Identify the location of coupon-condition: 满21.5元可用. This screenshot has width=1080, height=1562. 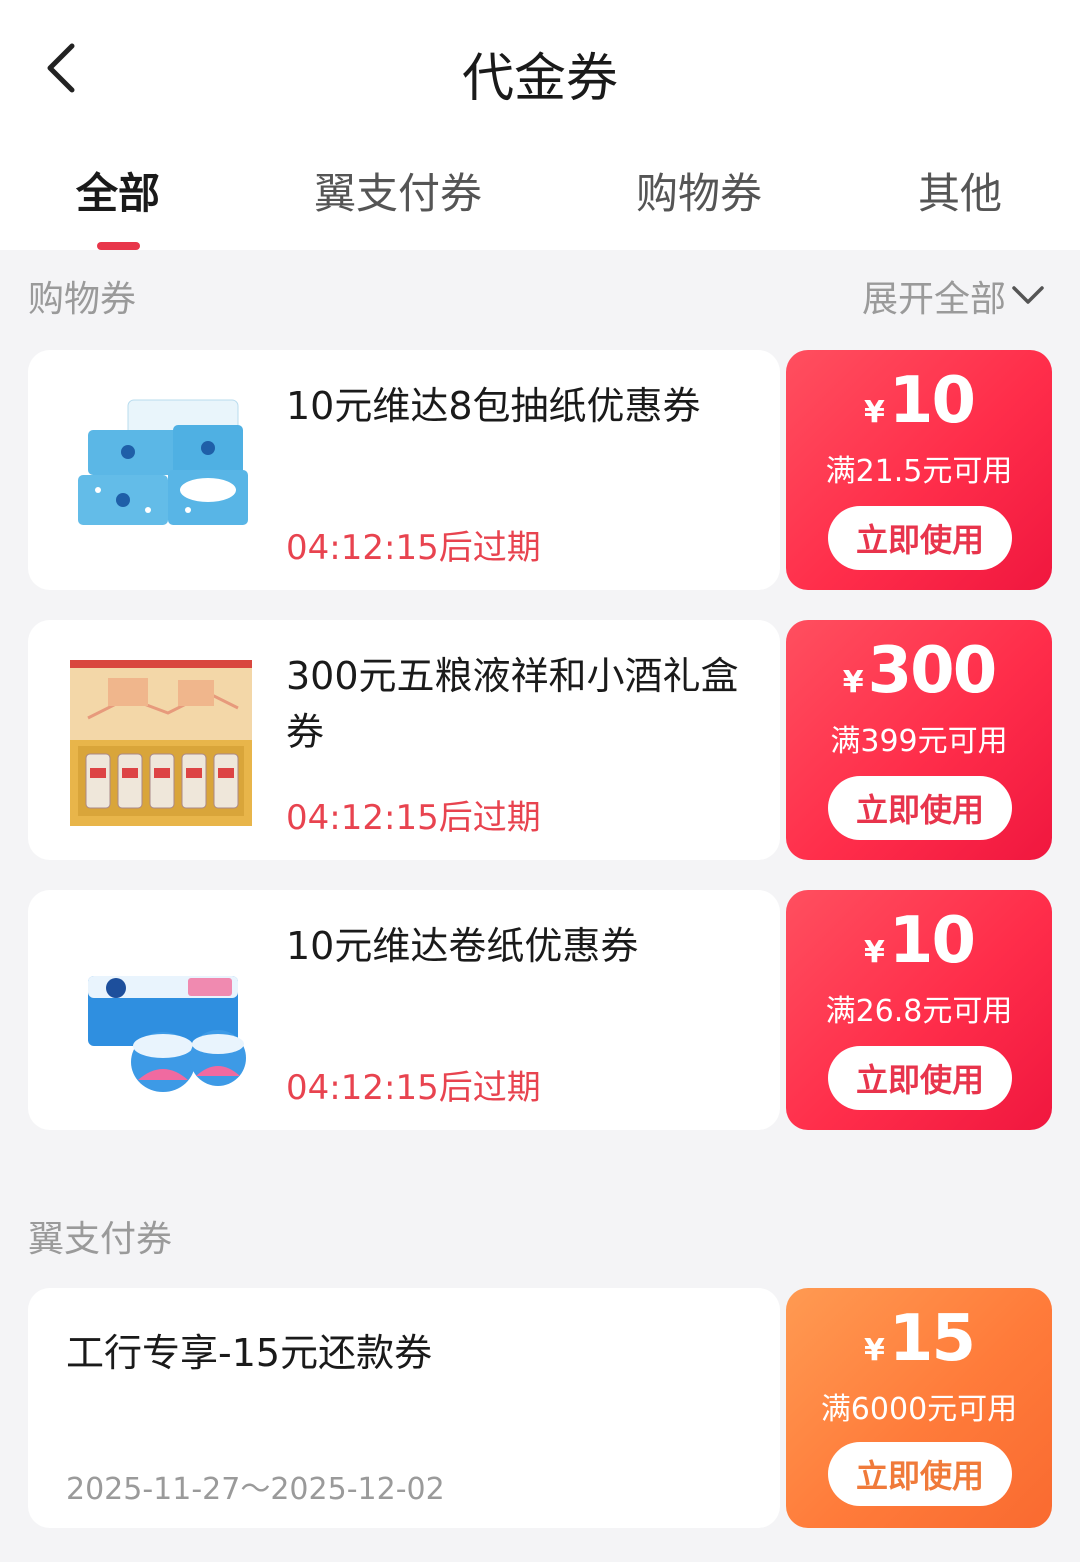
(919, 471).